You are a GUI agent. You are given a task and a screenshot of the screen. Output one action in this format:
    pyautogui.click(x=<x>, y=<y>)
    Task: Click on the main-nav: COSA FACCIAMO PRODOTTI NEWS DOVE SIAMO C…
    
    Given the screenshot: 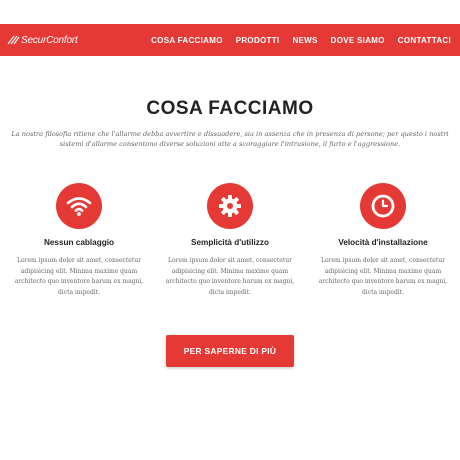 What is the action you would take?
    pyautogui.click(x=294, y=40)
    